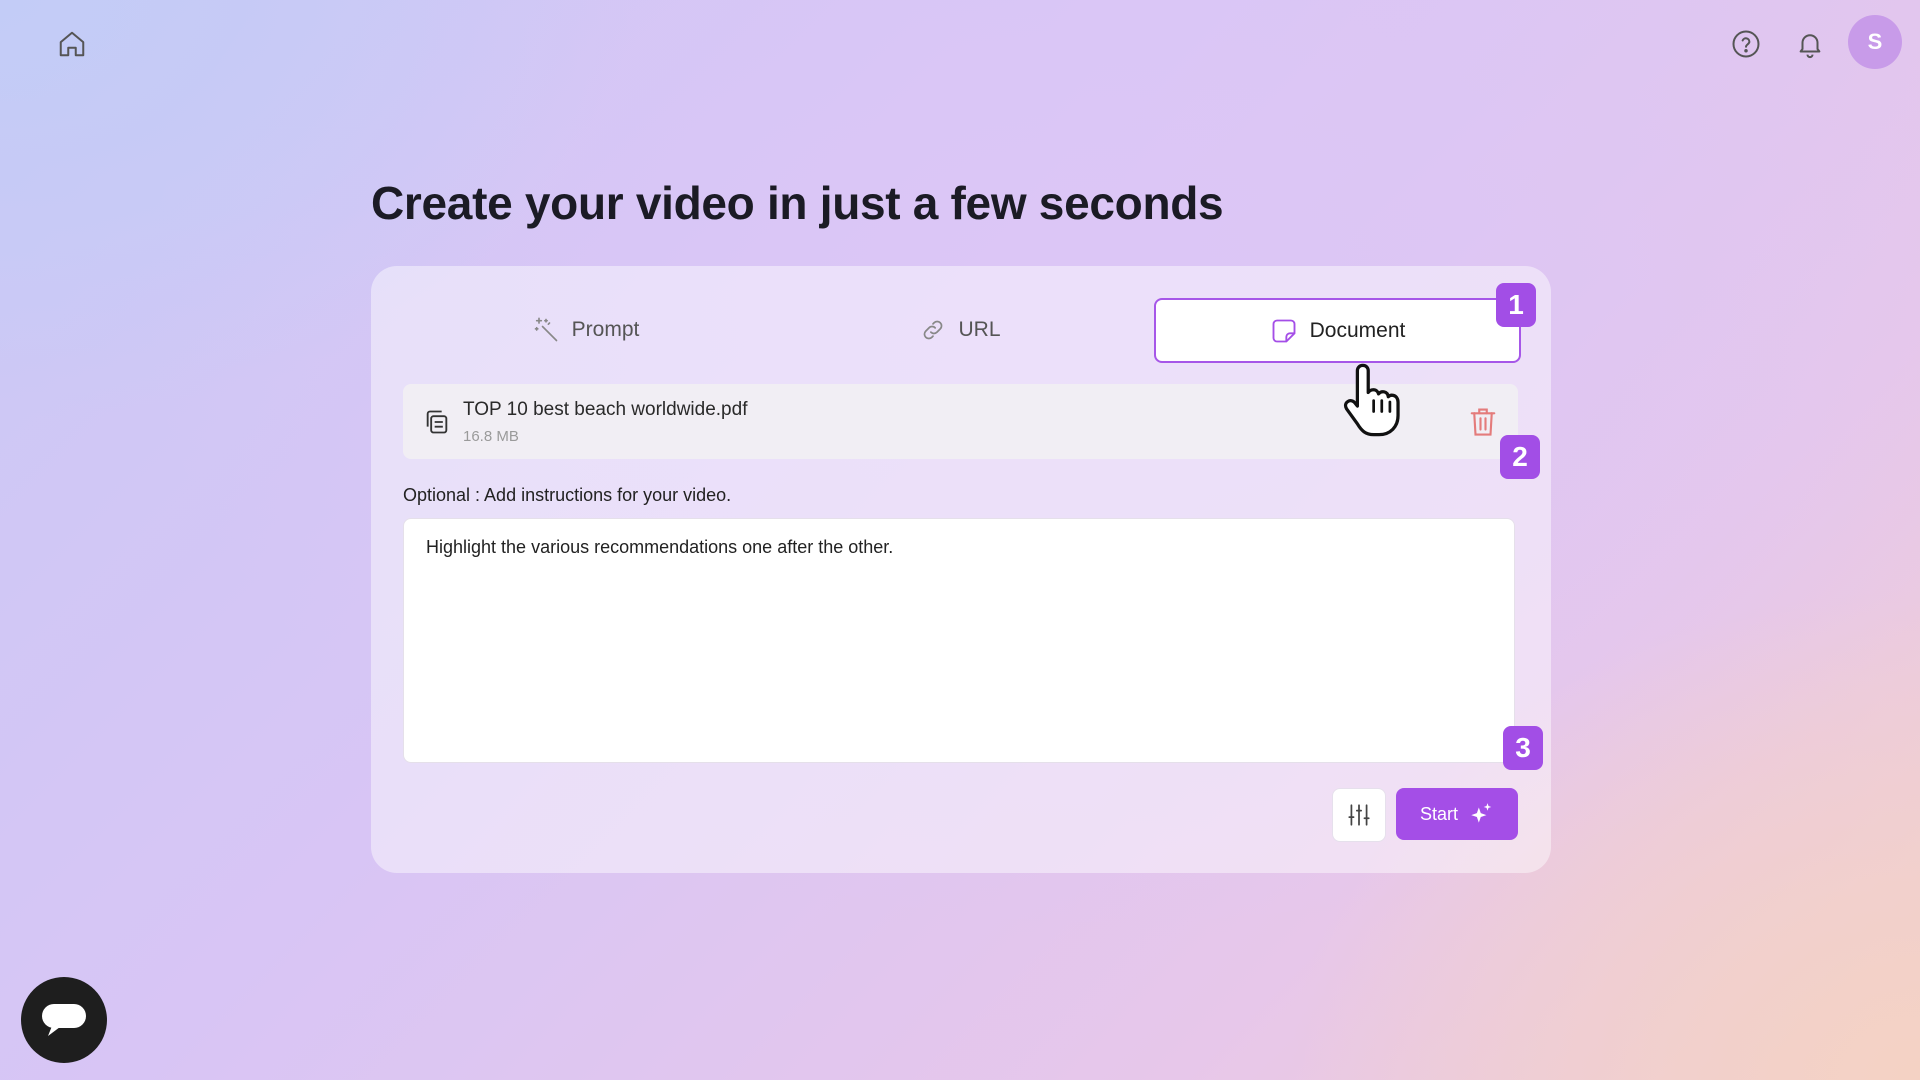 The image size is (1920, 1080). What do you see at coordinates (1483, 422) in the screenshot?
I see `trash-icon` at bounding box center [1483, 422].